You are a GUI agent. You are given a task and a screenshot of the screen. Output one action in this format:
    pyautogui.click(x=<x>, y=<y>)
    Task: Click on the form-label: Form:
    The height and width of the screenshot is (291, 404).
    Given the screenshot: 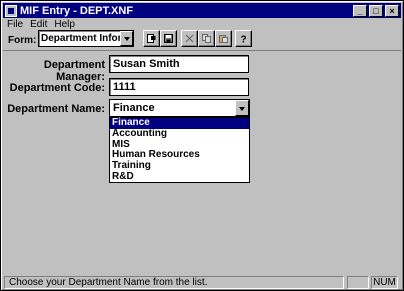 What is the action you would take?
    pyautogui.click(x=22, y=40)
    